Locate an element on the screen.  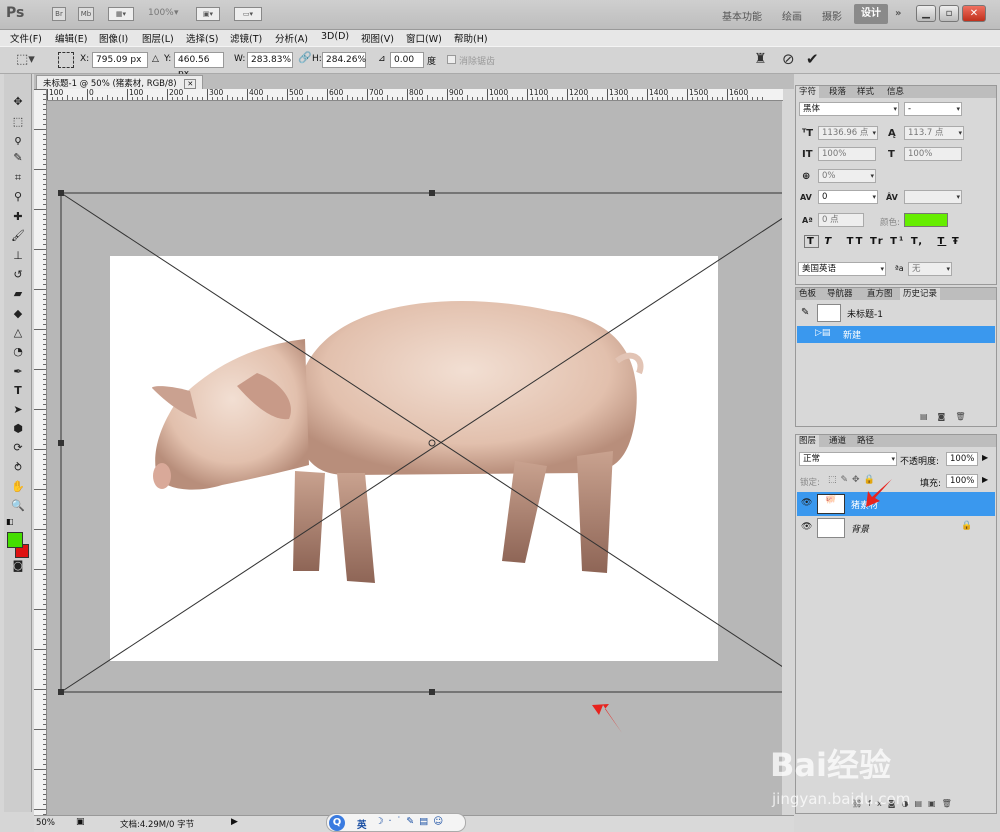
quick-mask-icon: ◙ is located at coordinates (18, 566).